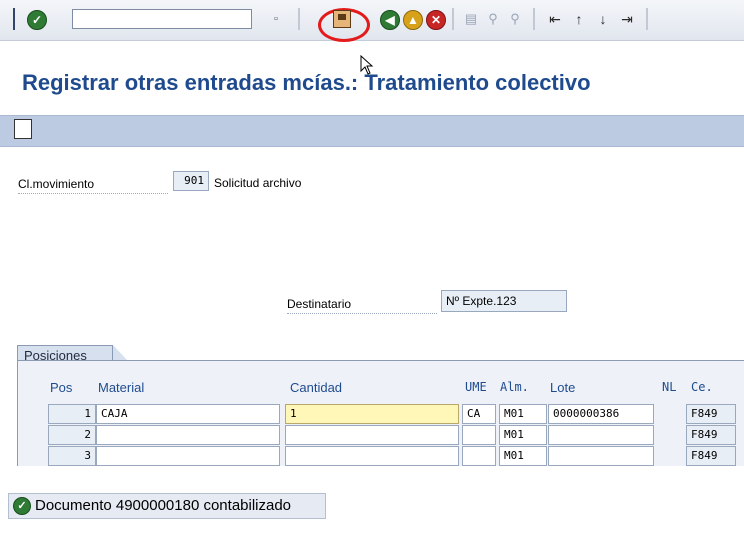  Describe the element at coordinates (562, 387) in the screenshot. I see `column-header-batch: Lote` at that location.